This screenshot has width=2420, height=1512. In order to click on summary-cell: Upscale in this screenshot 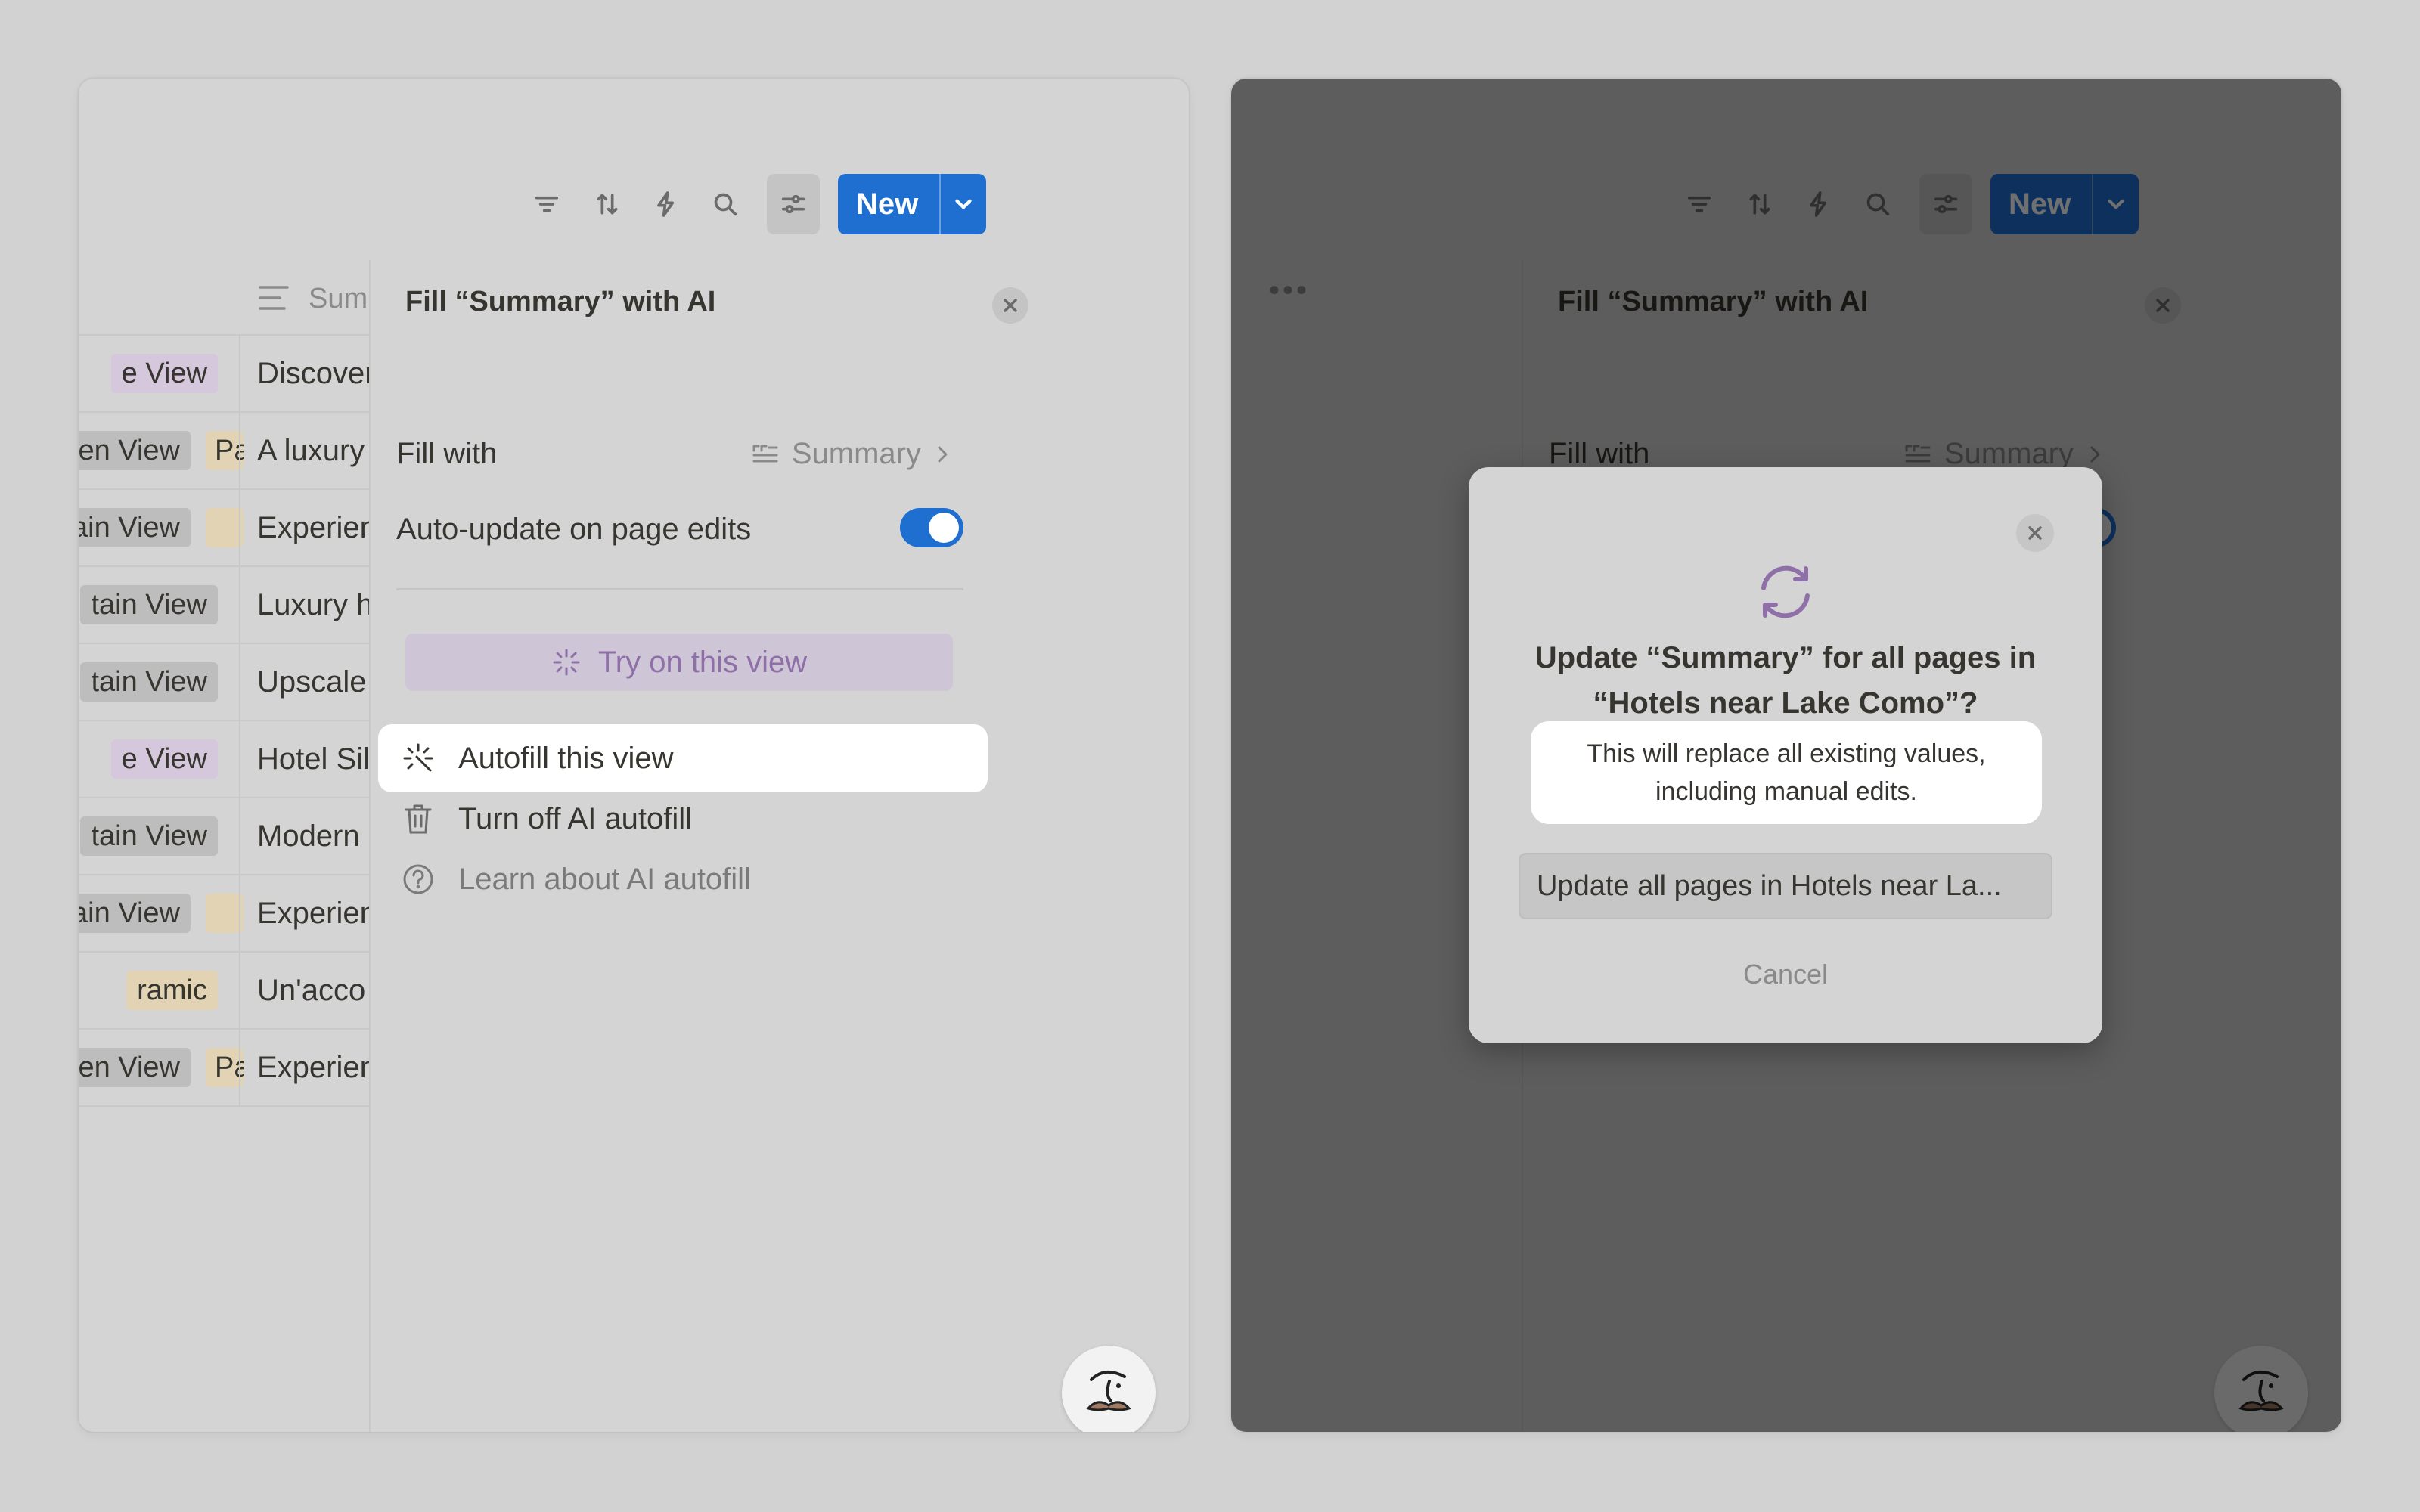, I will do `click(313, 682)`.